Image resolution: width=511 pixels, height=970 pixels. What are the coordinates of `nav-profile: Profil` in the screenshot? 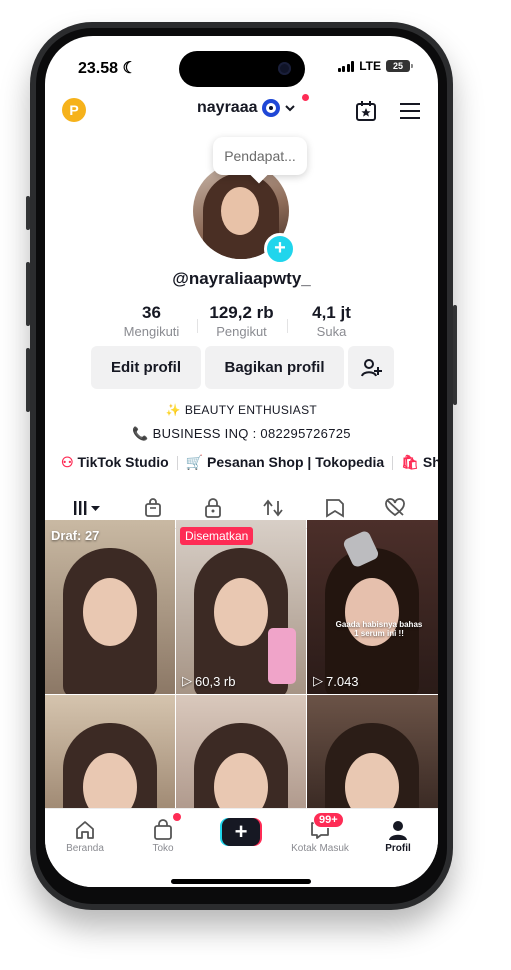 It's located at (398, 835).